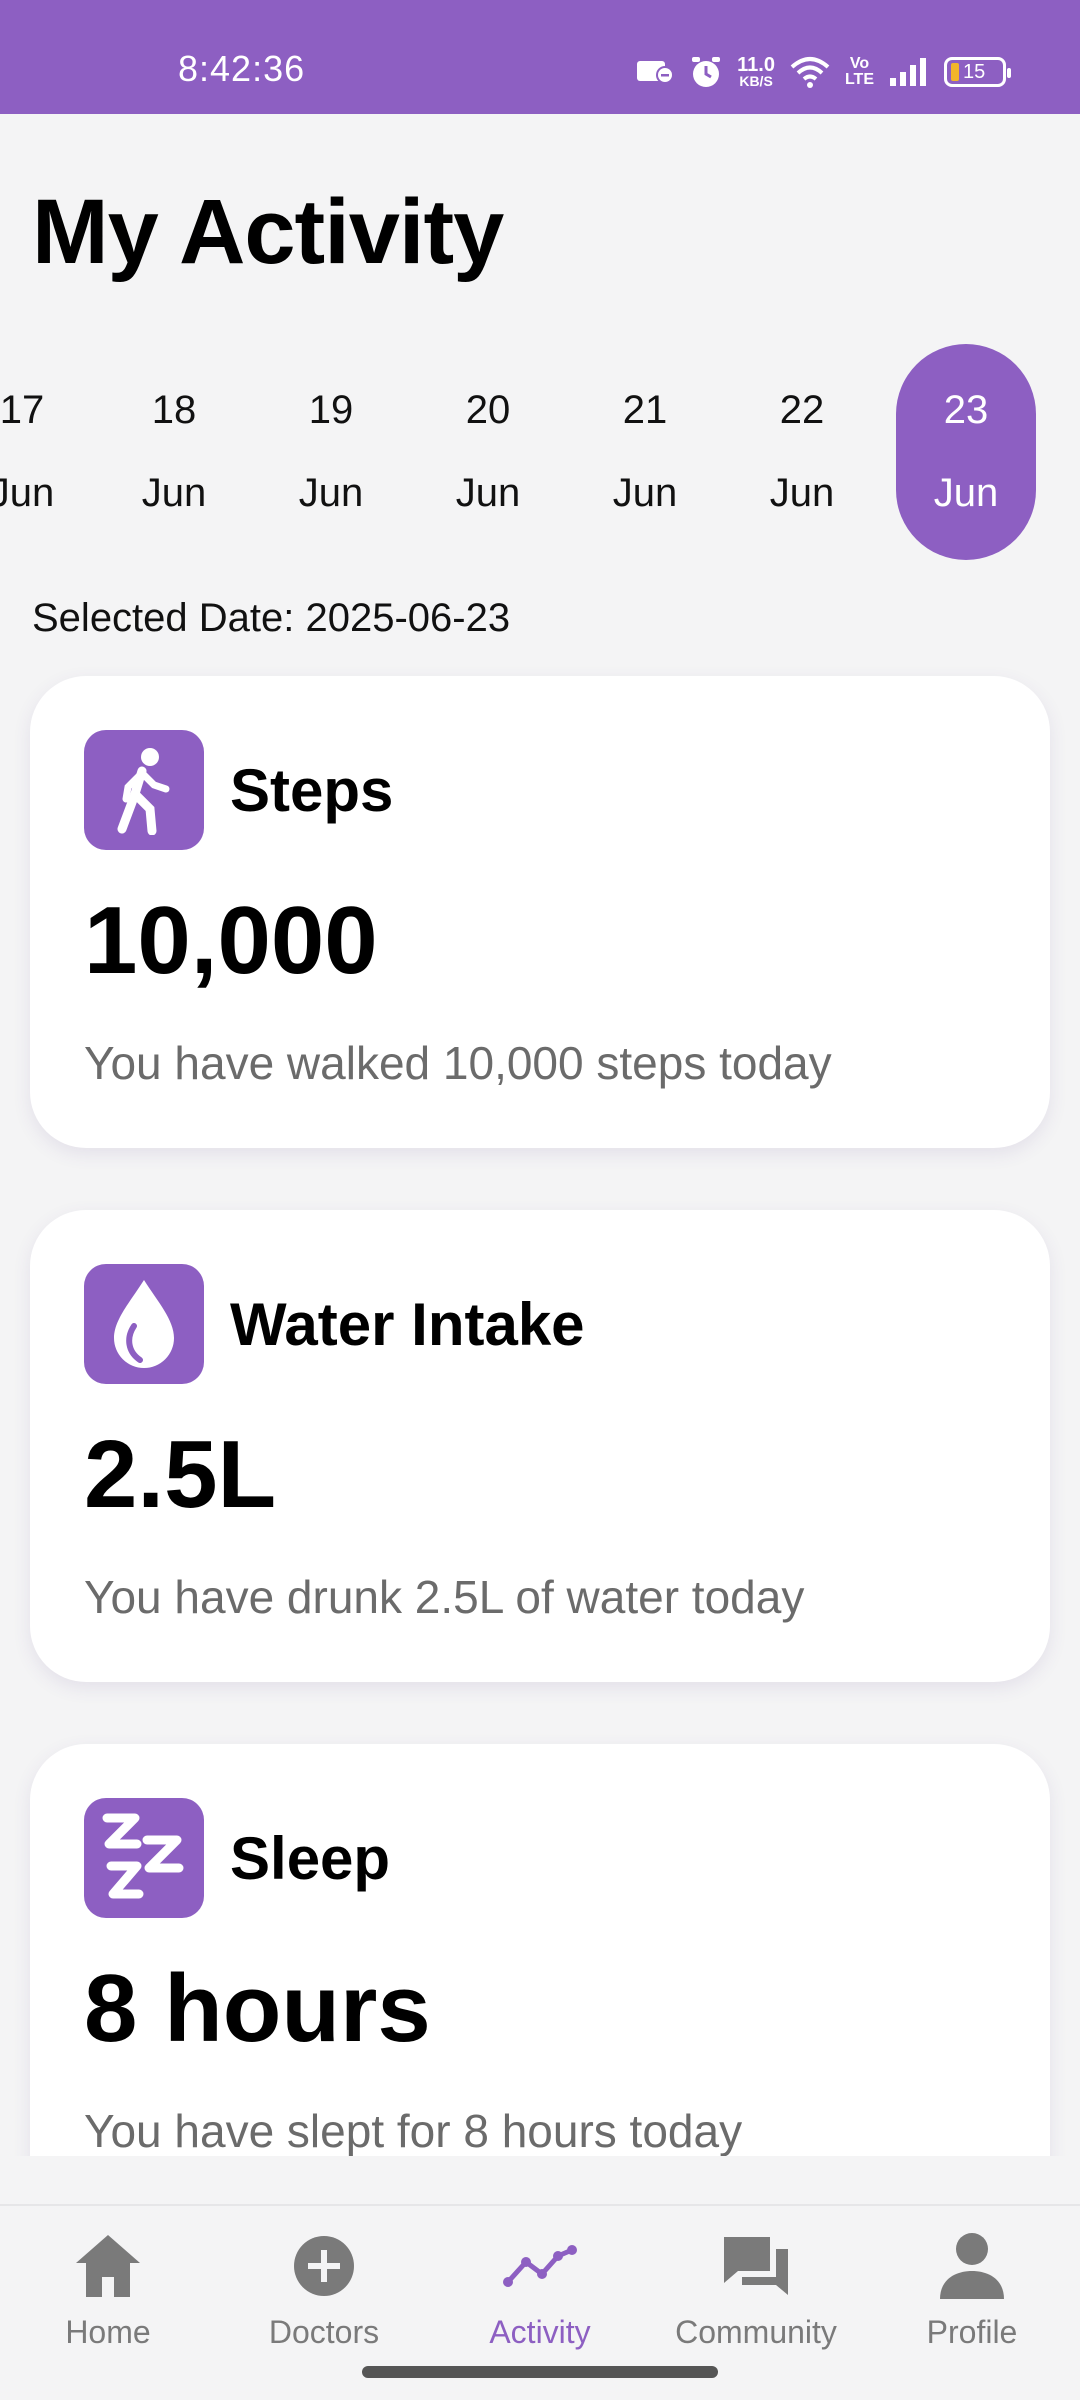 The height and width of the screenshot is (2400, 1080). Describe the element at coordinates (488, 410) in the screenshot. I see `date-day: 20` at that location.